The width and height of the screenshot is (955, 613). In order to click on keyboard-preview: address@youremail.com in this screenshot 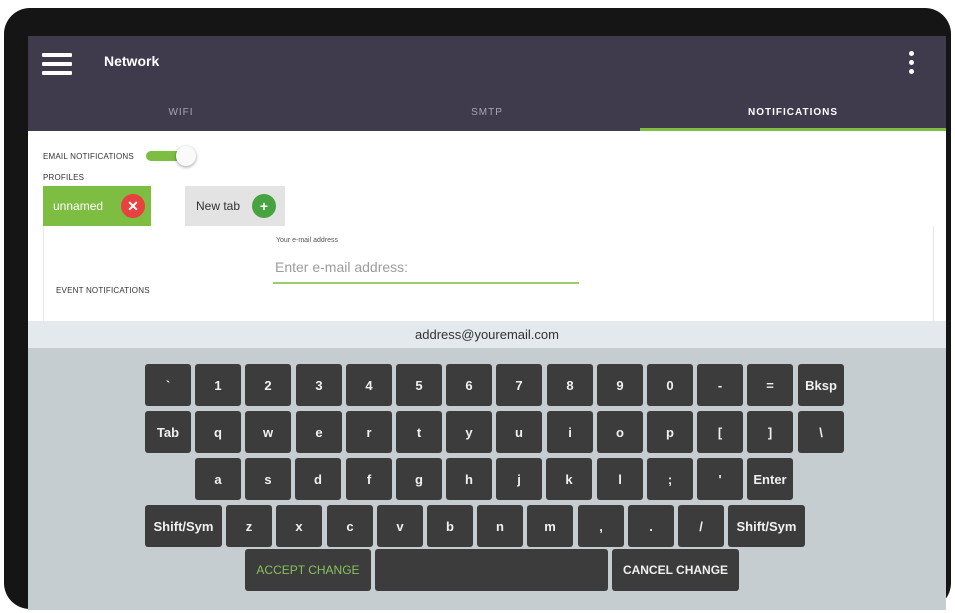, I will do `click(487, 334)`.